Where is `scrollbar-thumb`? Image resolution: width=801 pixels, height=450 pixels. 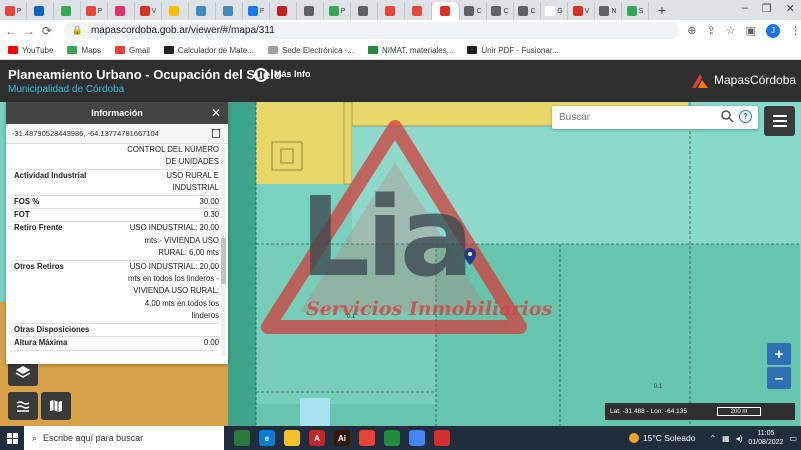
scrollbar-thumb is located at coordinates (223, 261).